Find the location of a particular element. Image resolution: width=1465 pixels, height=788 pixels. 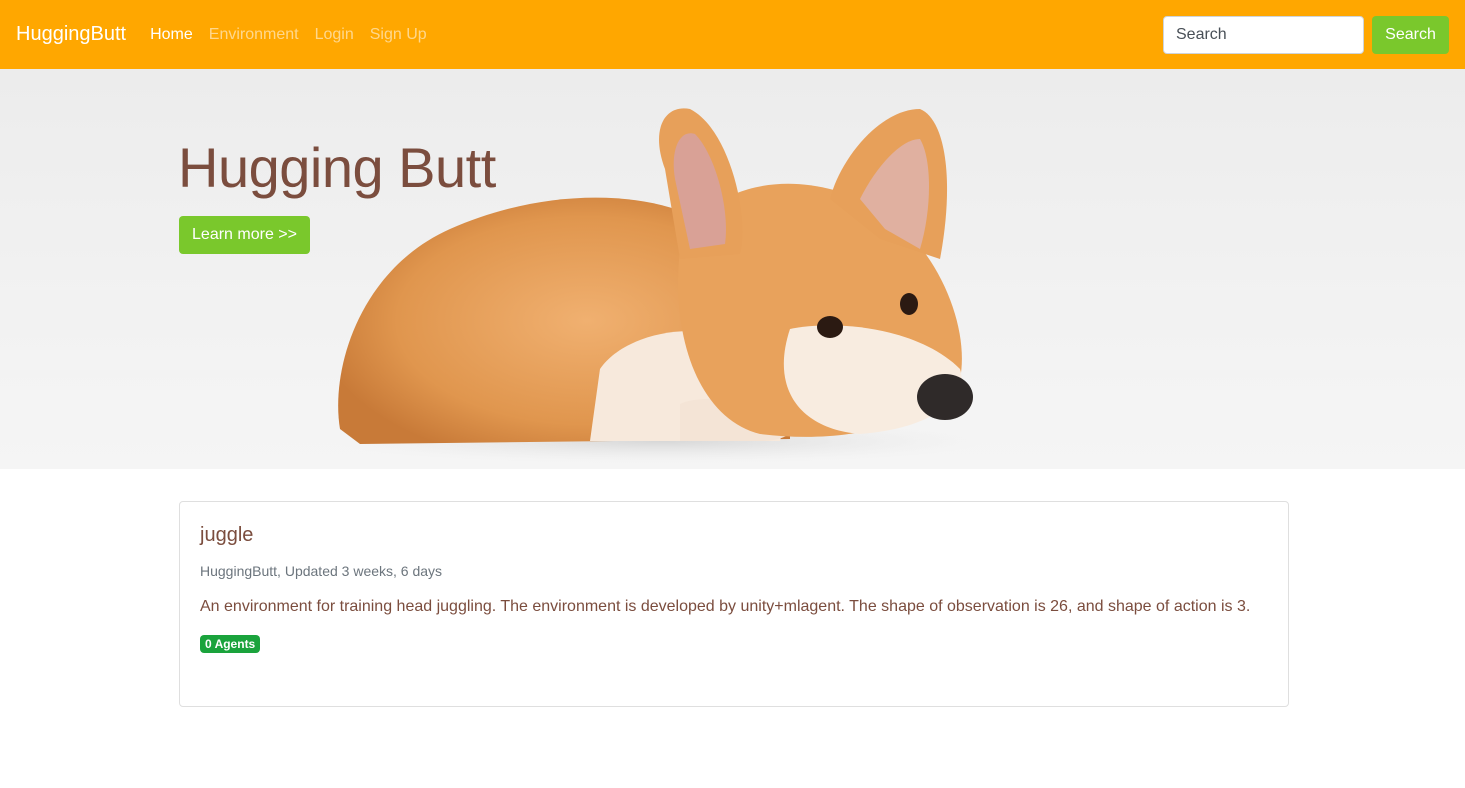

agents-badge: 0 Agents is located at coordinates (230, 644).